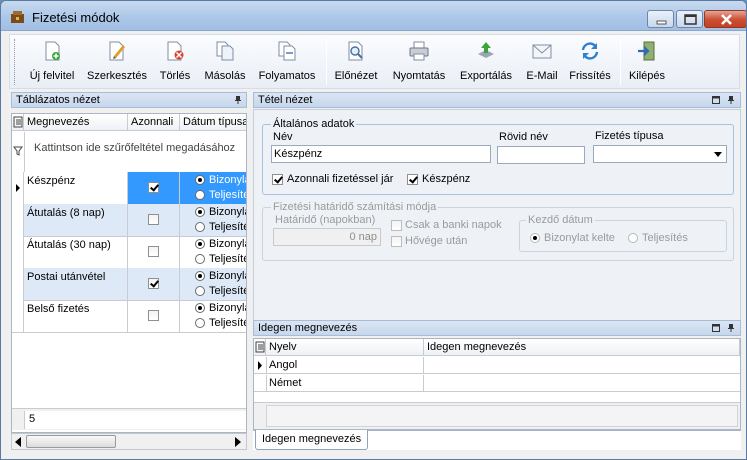 The height and width of the screenshot is (460, 747). Describe the element at coordinates (497, 328) in the screenshot. I see `foreign-names-header: Idegen megnevezés` at that location.